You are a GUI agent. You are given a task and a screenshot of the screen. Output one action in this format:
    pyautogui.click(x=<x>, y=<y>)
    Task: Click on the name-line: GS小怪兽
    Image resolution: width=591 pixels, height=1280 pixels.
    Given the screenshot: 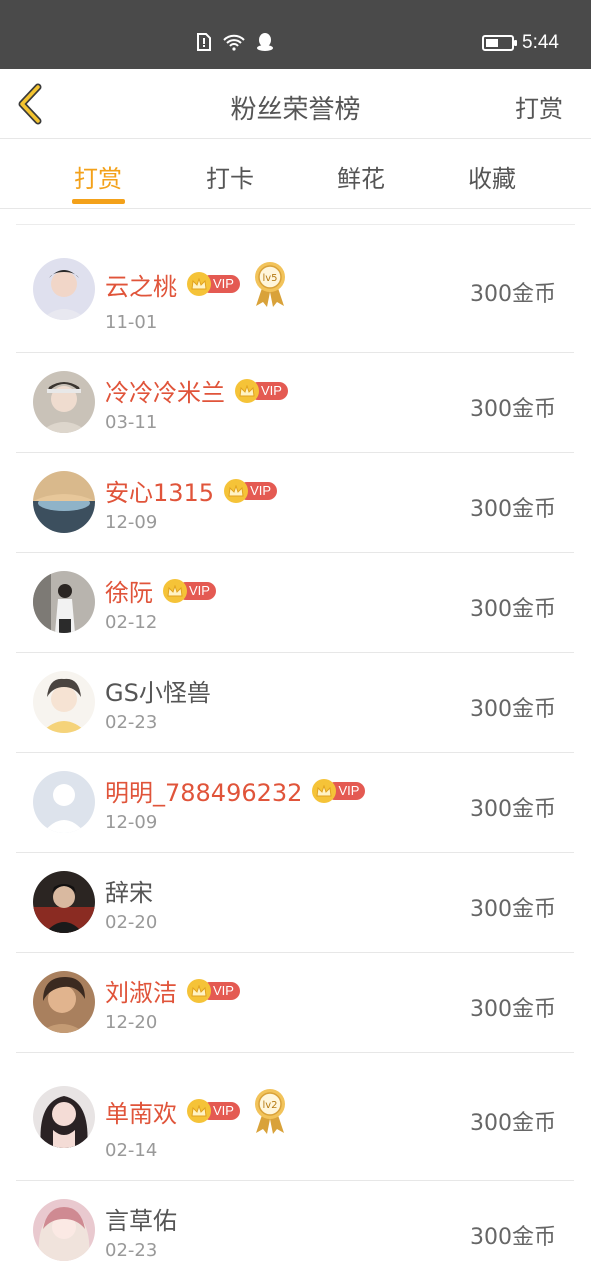 What is the action you would take?
    pyautogui.click(x=158, y=690)
    